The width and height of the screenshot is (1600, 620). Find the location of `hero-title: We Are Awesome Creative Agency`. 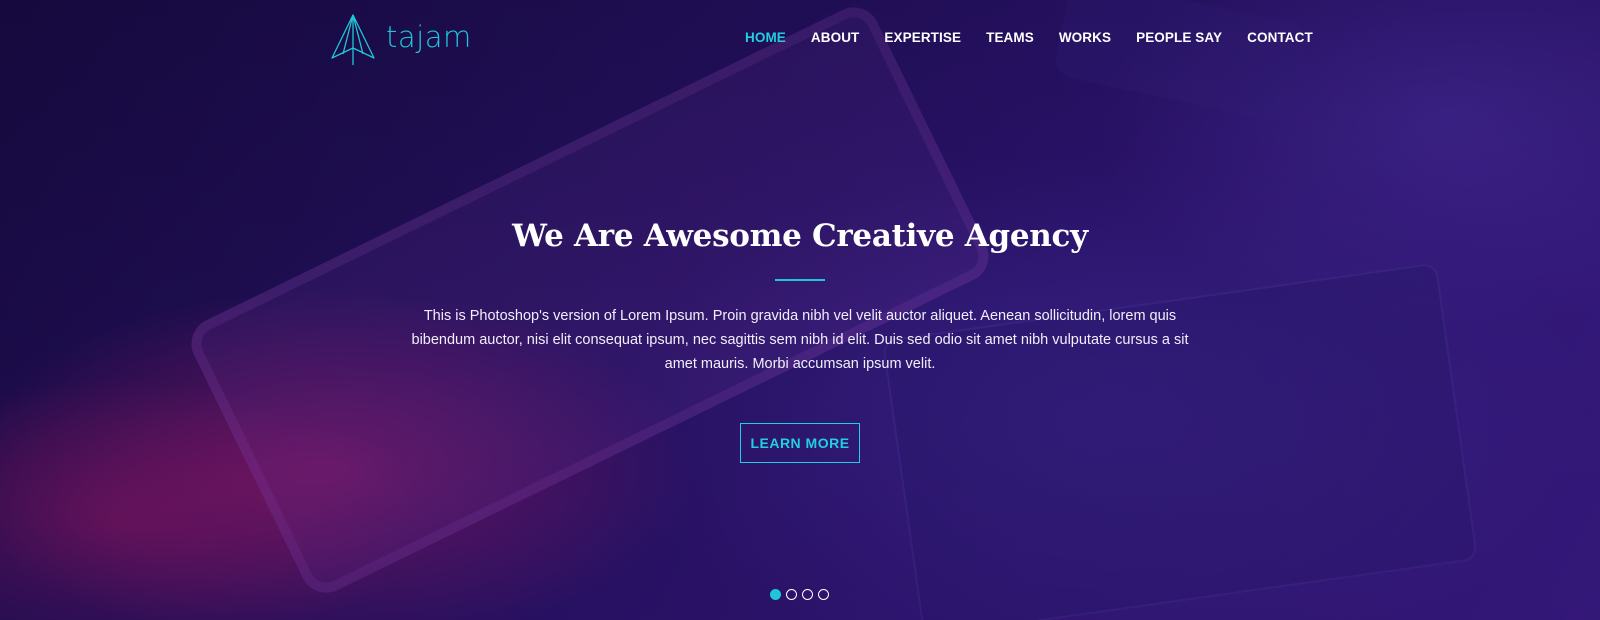

hero-title: We Are Awesome Creative Agency is located at coordinates (800, 236).